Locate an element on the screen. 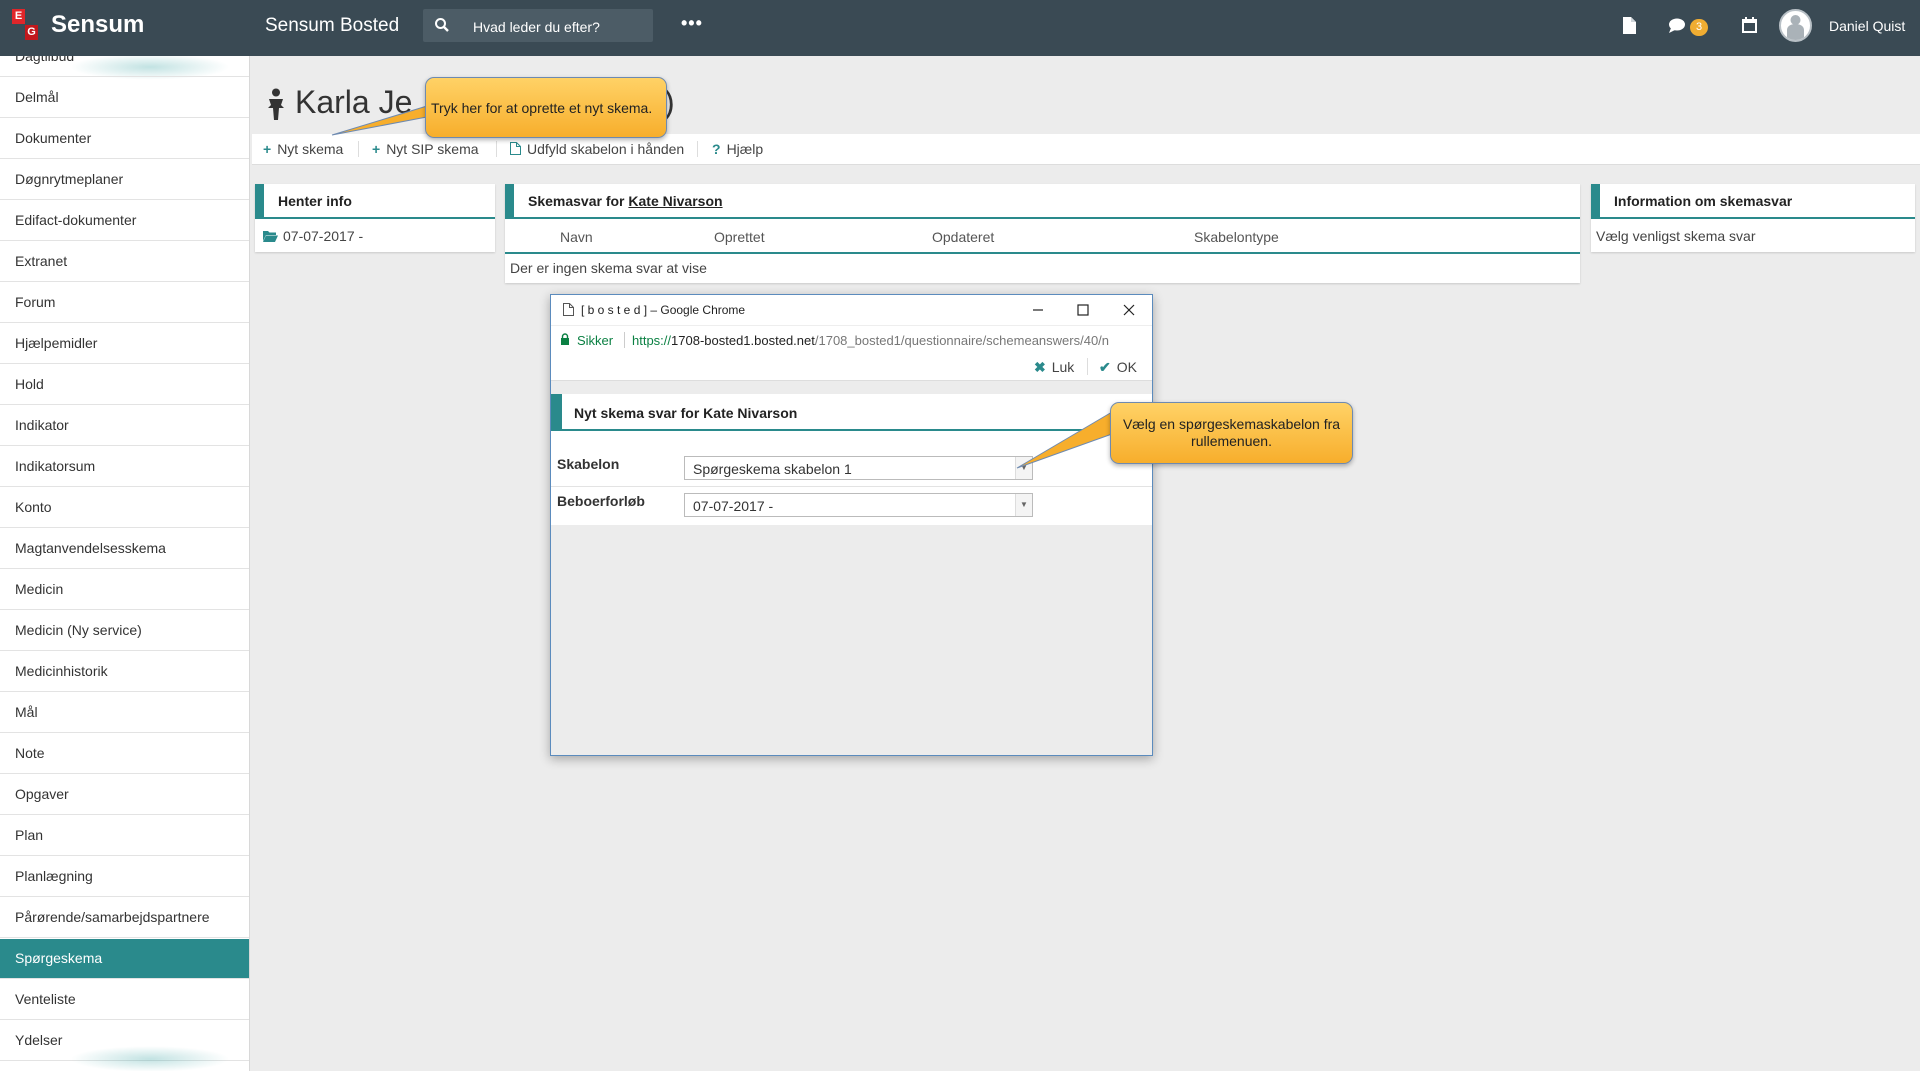 This screenshot has width=1920, height=1071. ok-button: ✔ OK is located at coordinates (1118, 367).